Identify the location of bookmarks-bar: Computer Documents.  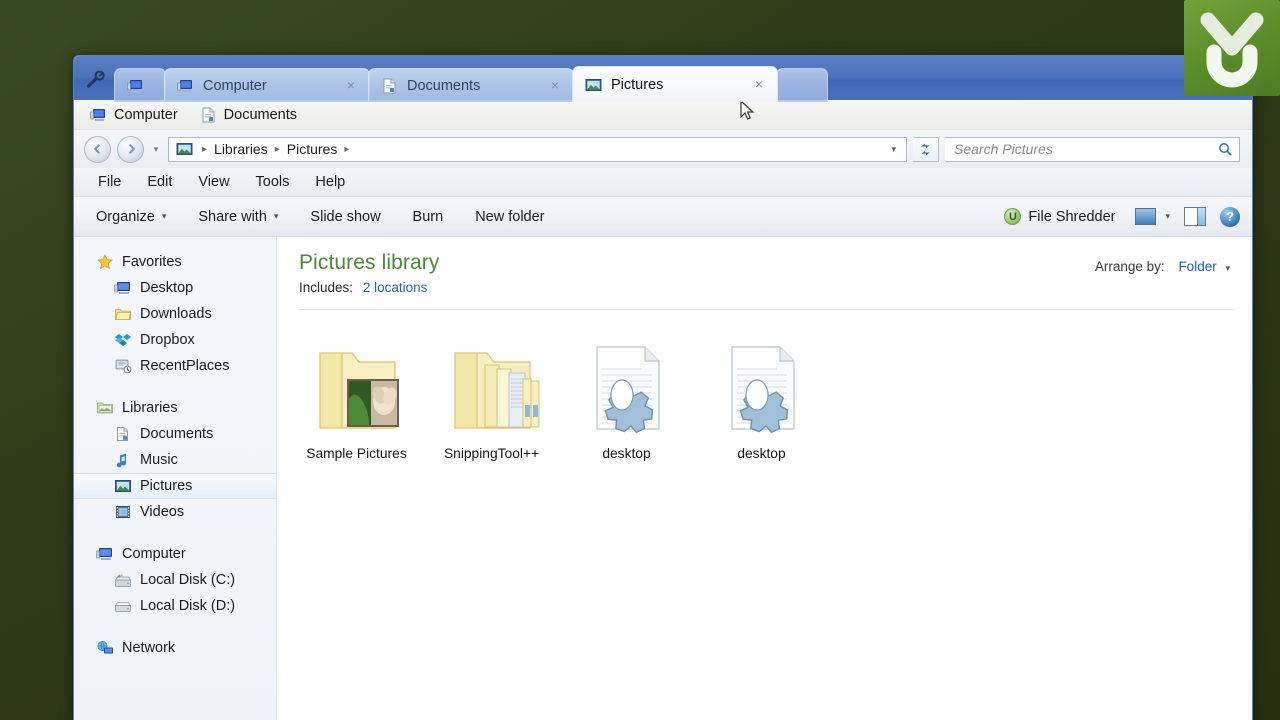
(663, 115).